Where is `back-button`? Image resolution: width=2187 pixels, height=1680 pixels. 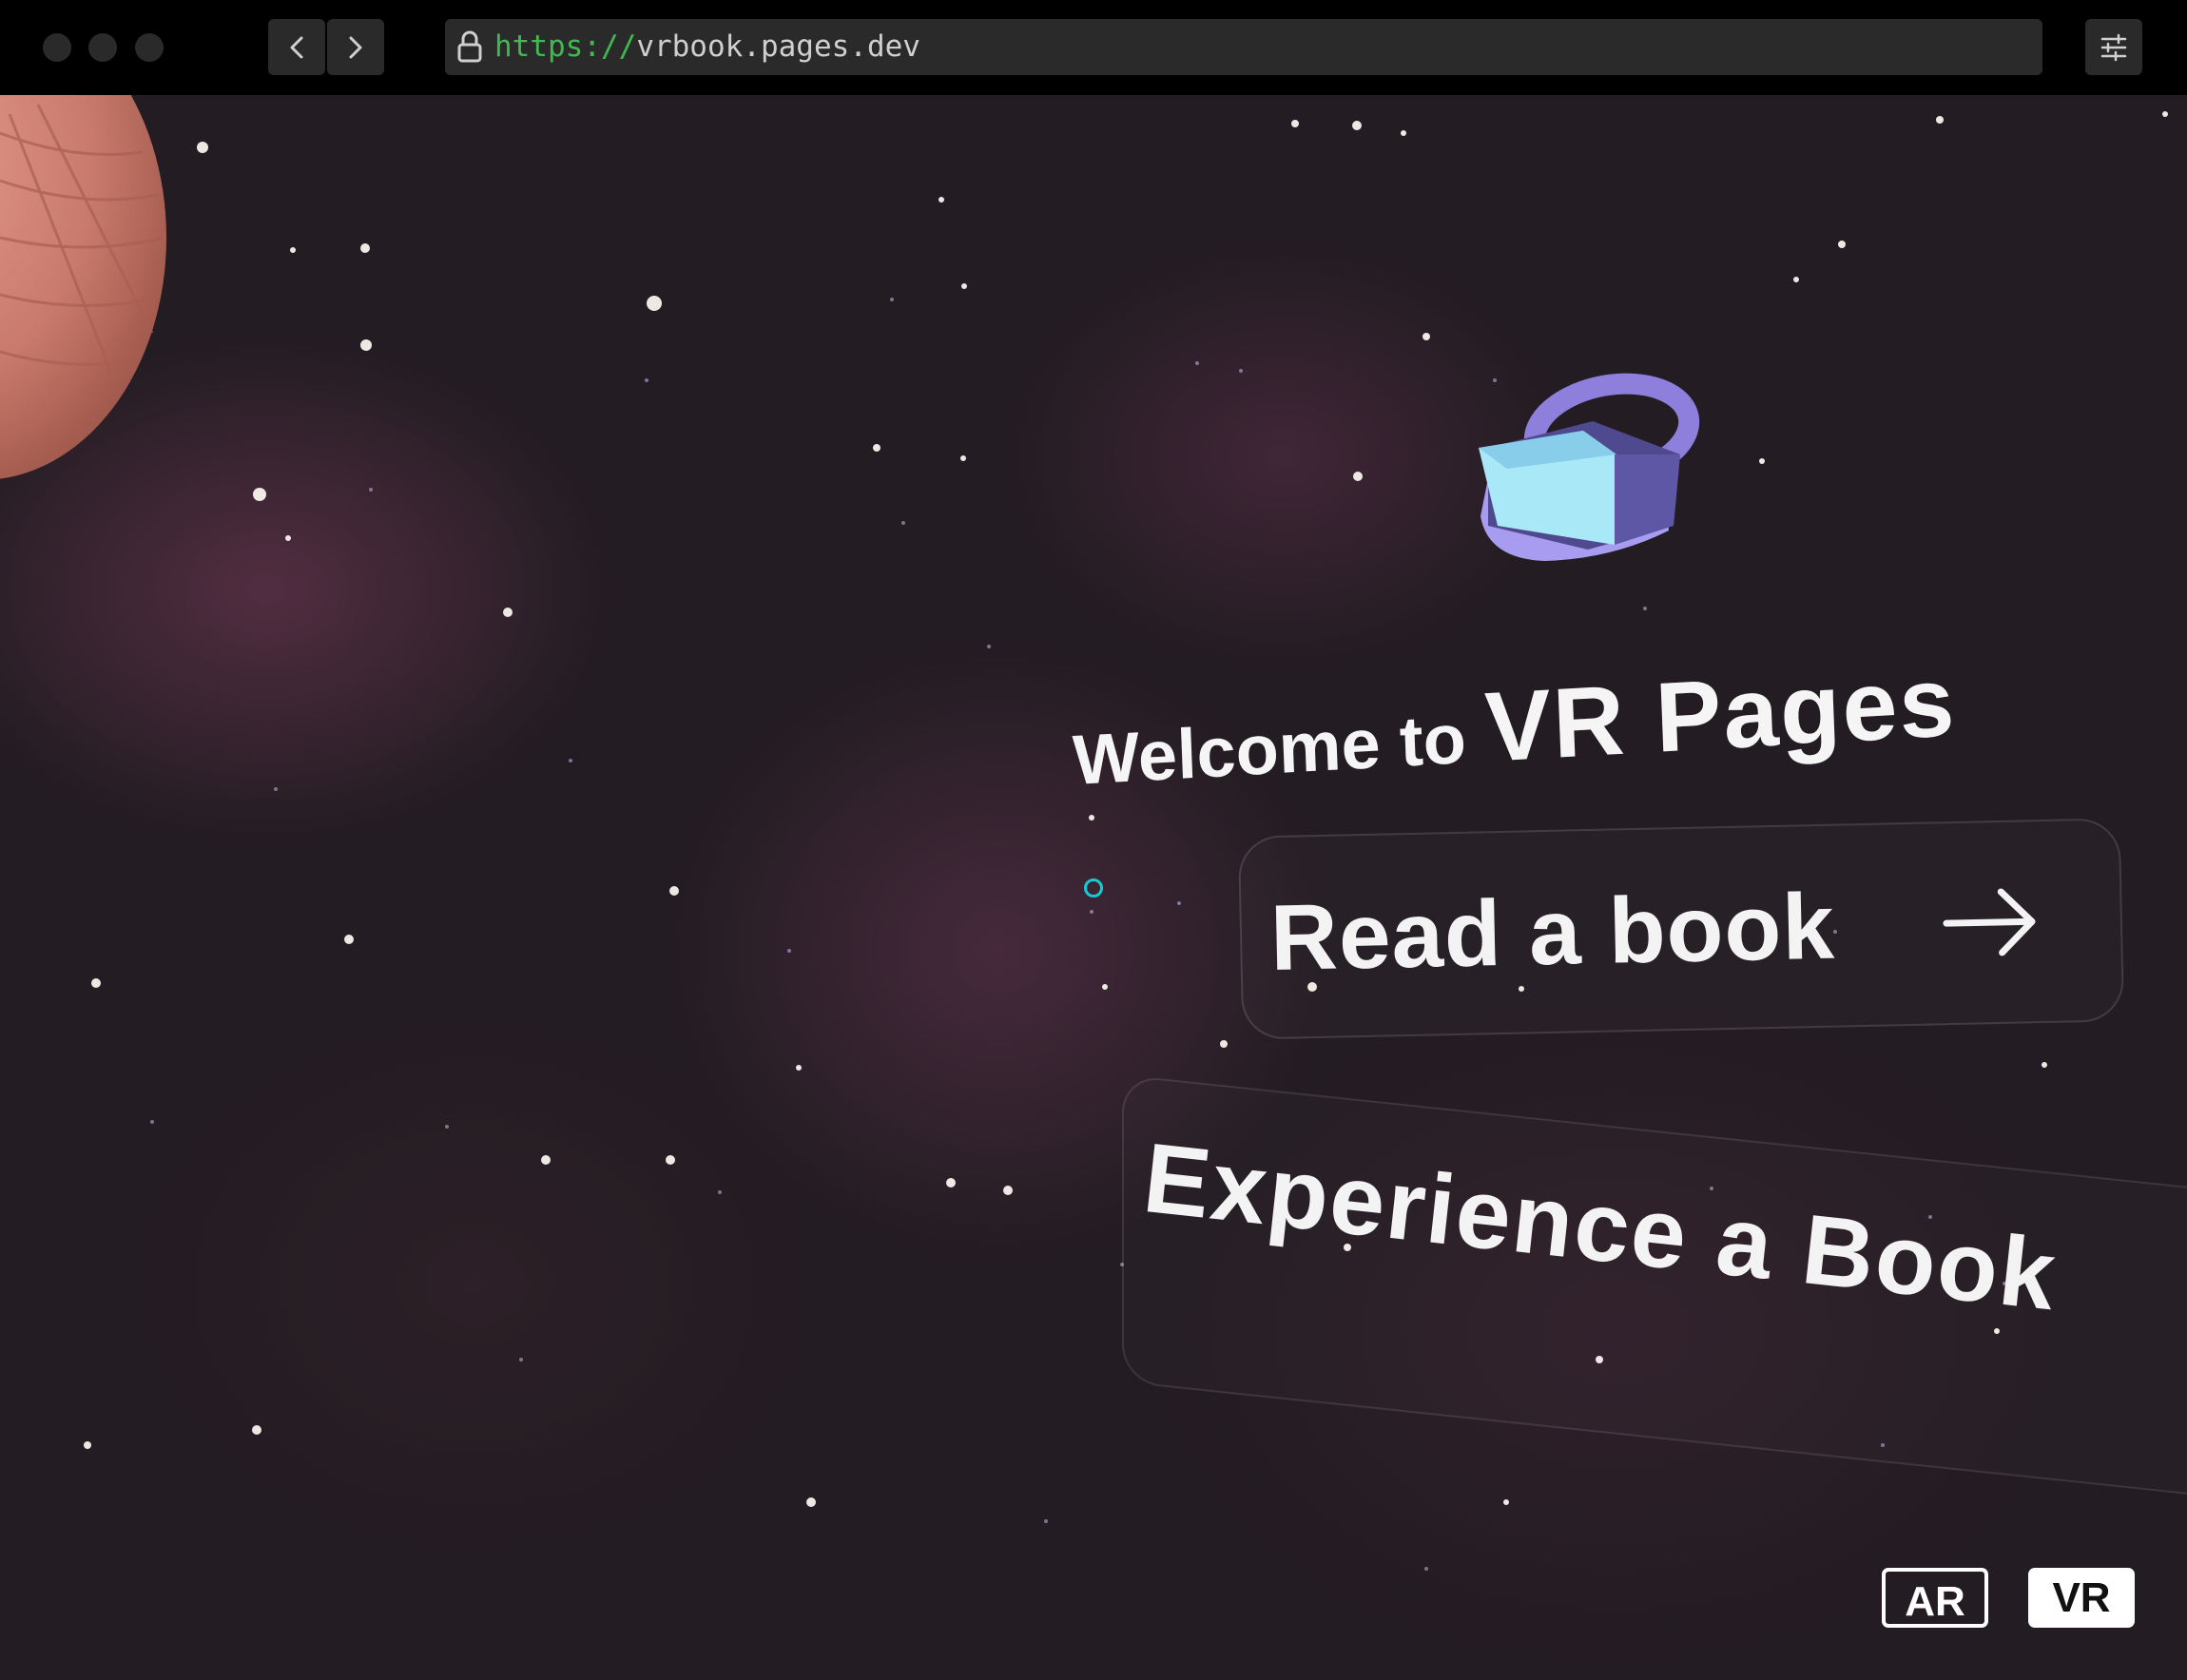 back-button is located at coordinates (296, 47).